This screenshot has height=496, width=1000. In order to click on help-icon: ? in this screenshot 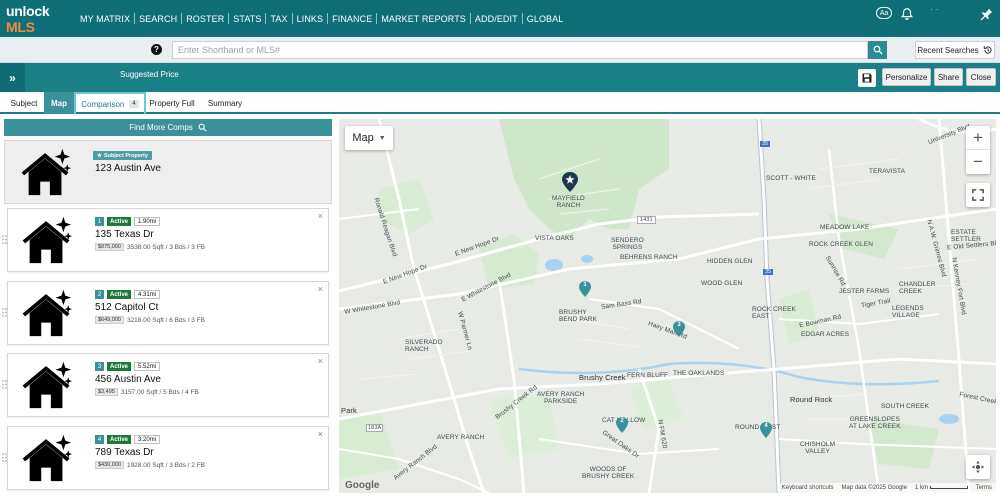, I will do `click(156, 49)`.